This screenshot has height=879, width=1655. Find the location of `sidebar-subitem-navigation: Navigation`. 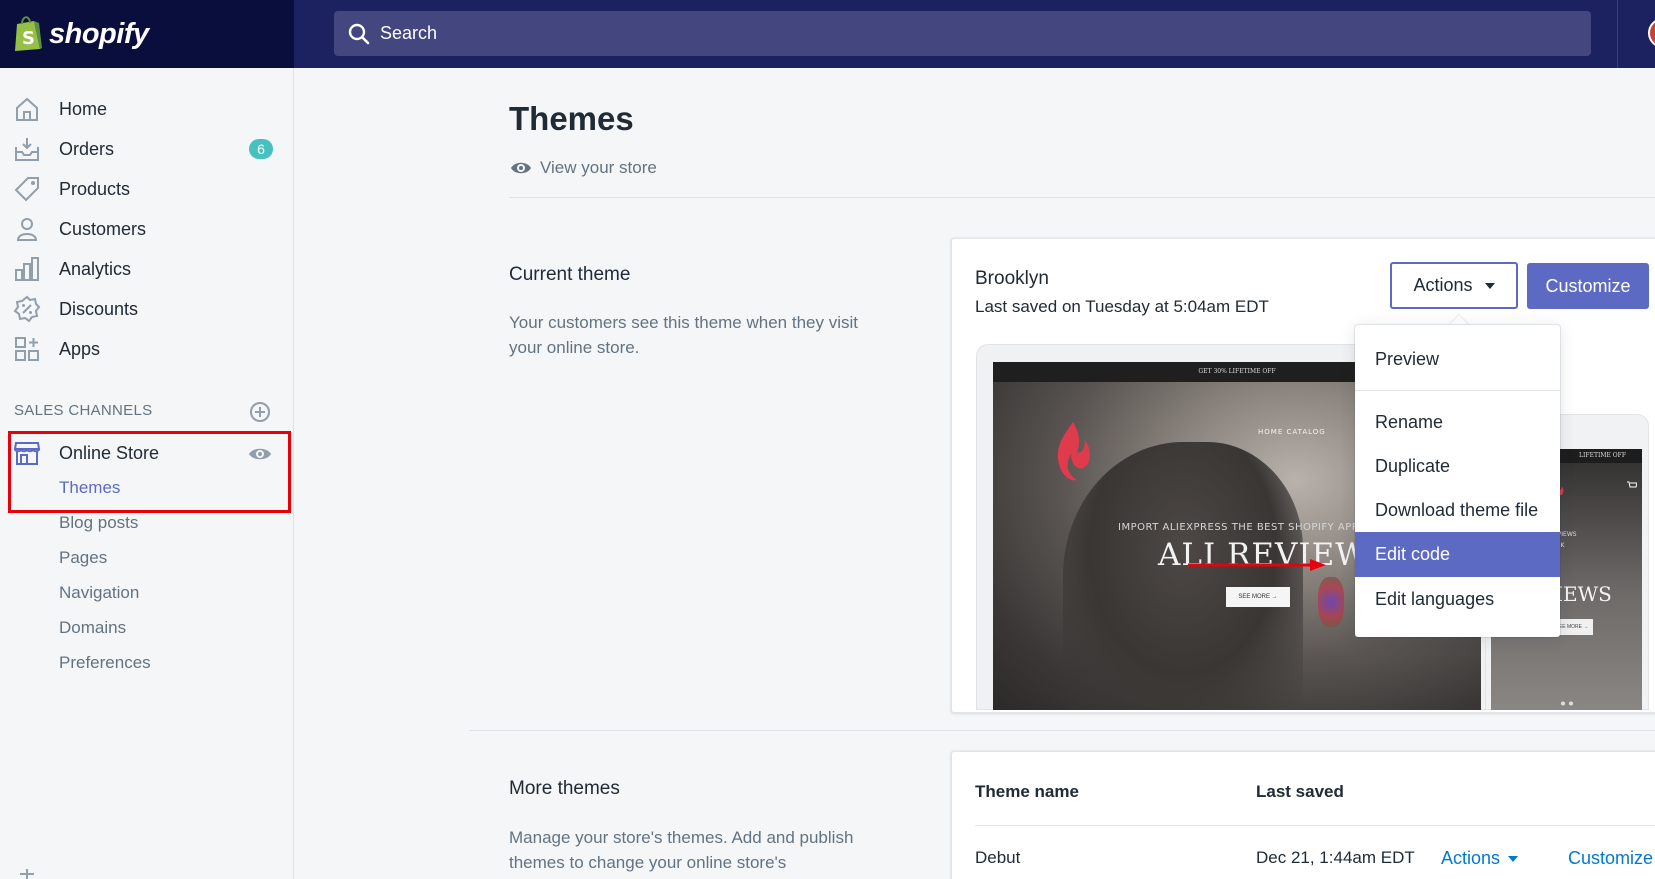

sidebar-subitem-navigation: Navigation is located at coordinates (99, 593).